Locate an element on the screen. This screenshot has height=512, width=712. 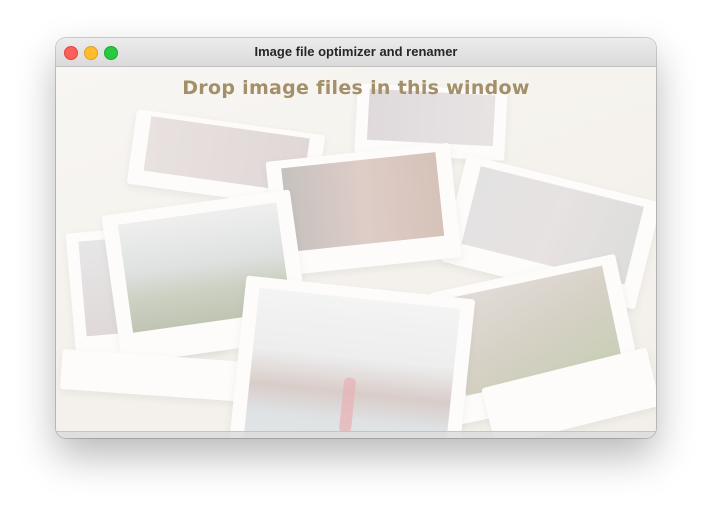
title-bar: Image file optimizer and renamer is located at coordinates (356, 52).